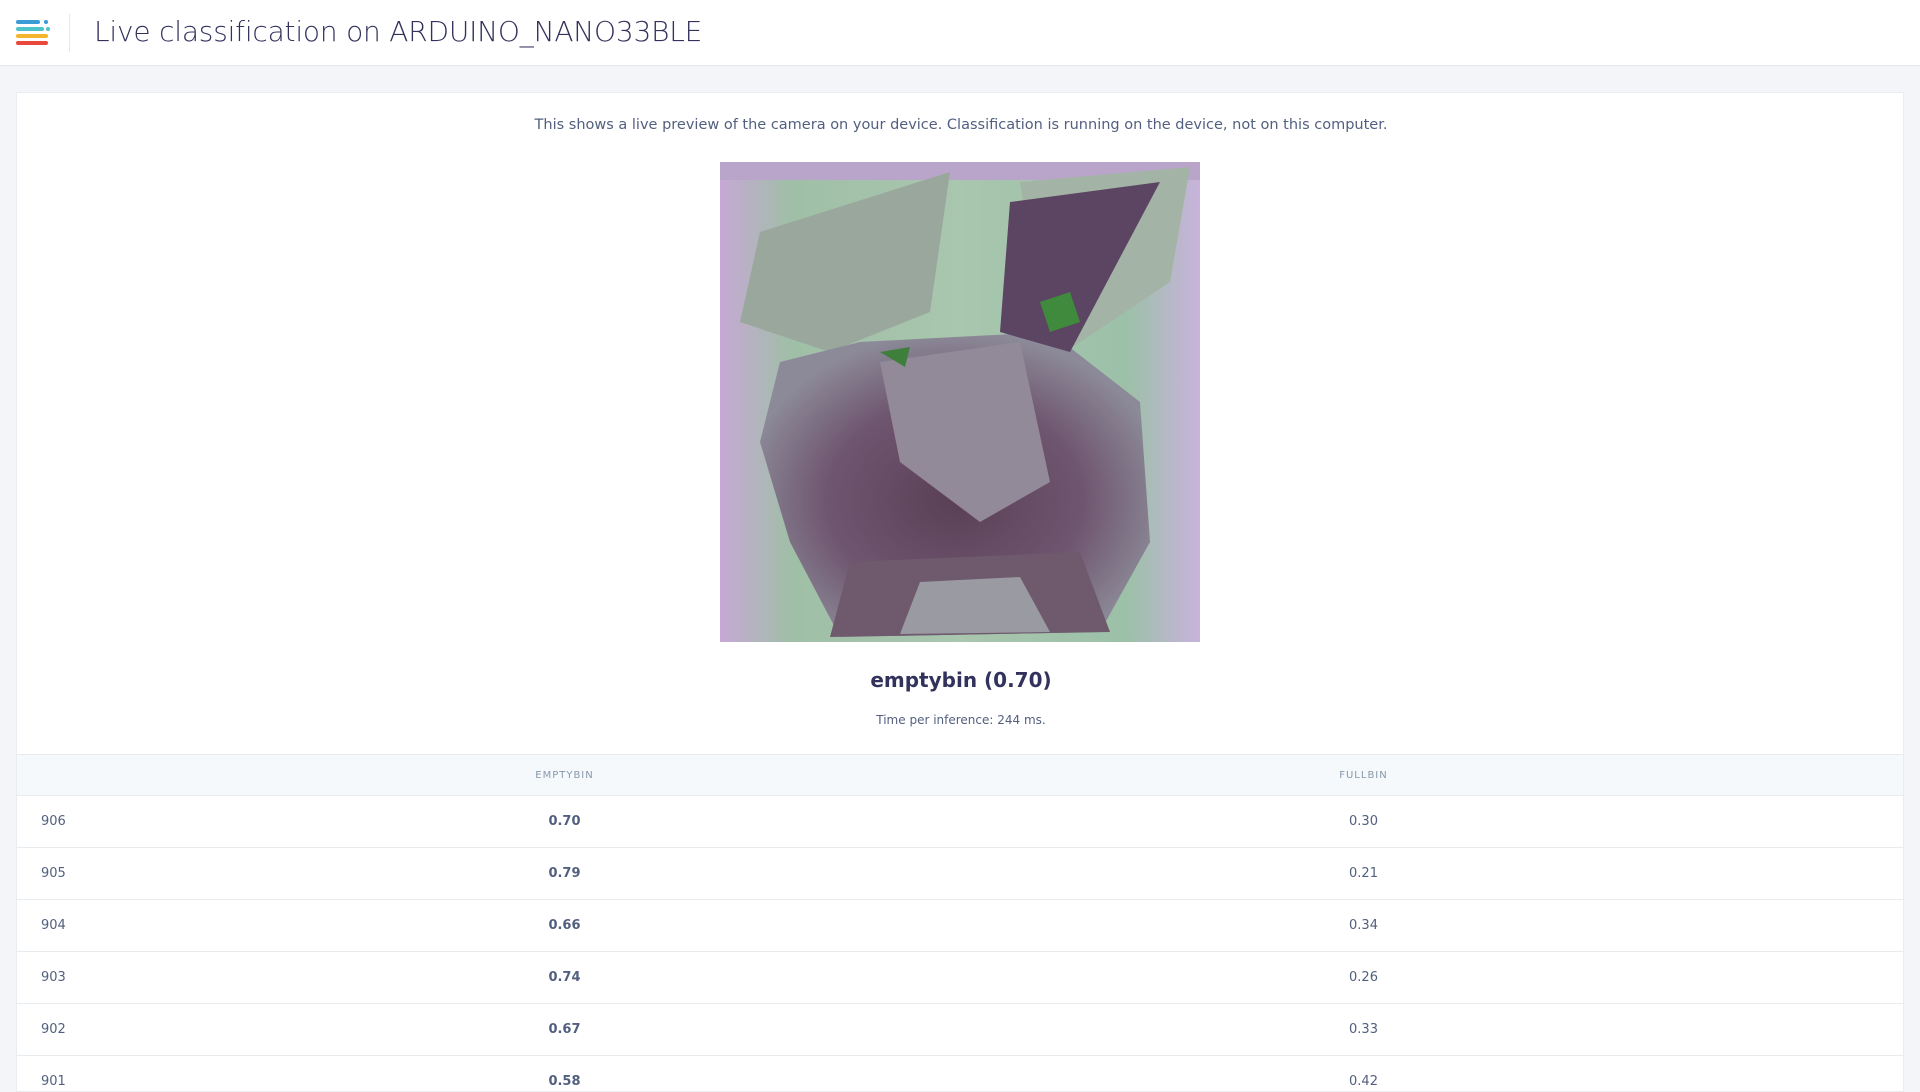 The height and width of the screenshot is (1092, 1920). Describe the element at coordinates (162, 926) in the screenshot. I see `row-id: 904` at that location.